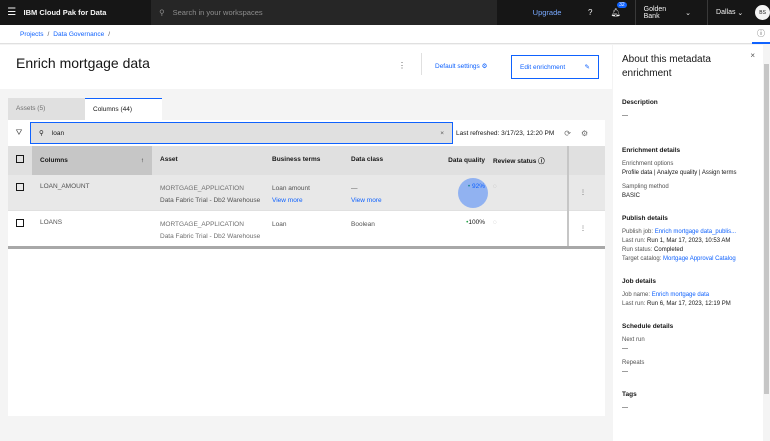  Describe the element at coordinates (645, 218) in the screenshot. I see `publish-heading: Publish details` at that location.